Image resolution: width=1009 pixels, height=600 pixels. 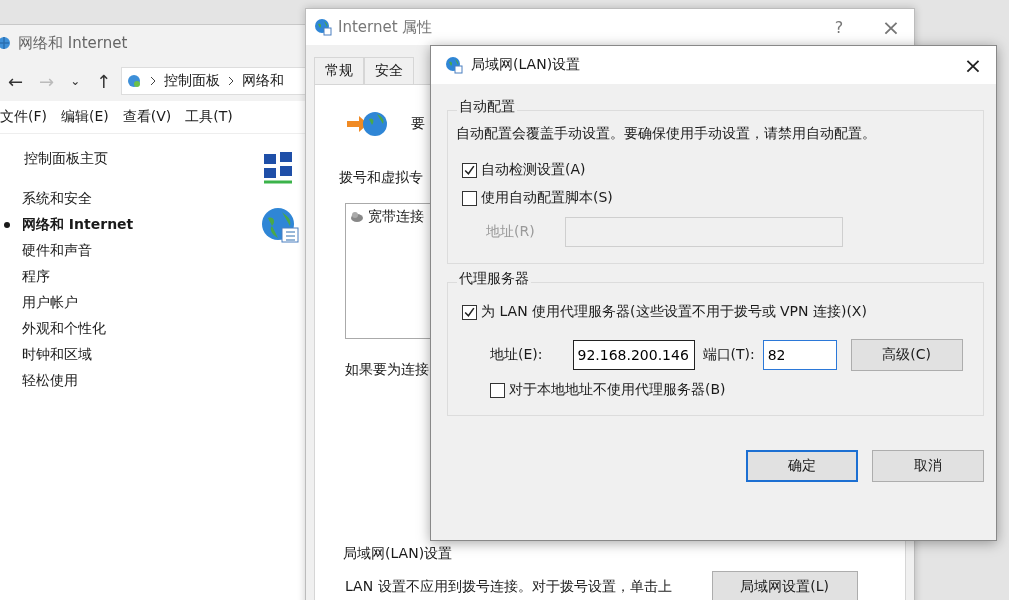 I want to click on control-panel-icon, so click(x=134, y=81).